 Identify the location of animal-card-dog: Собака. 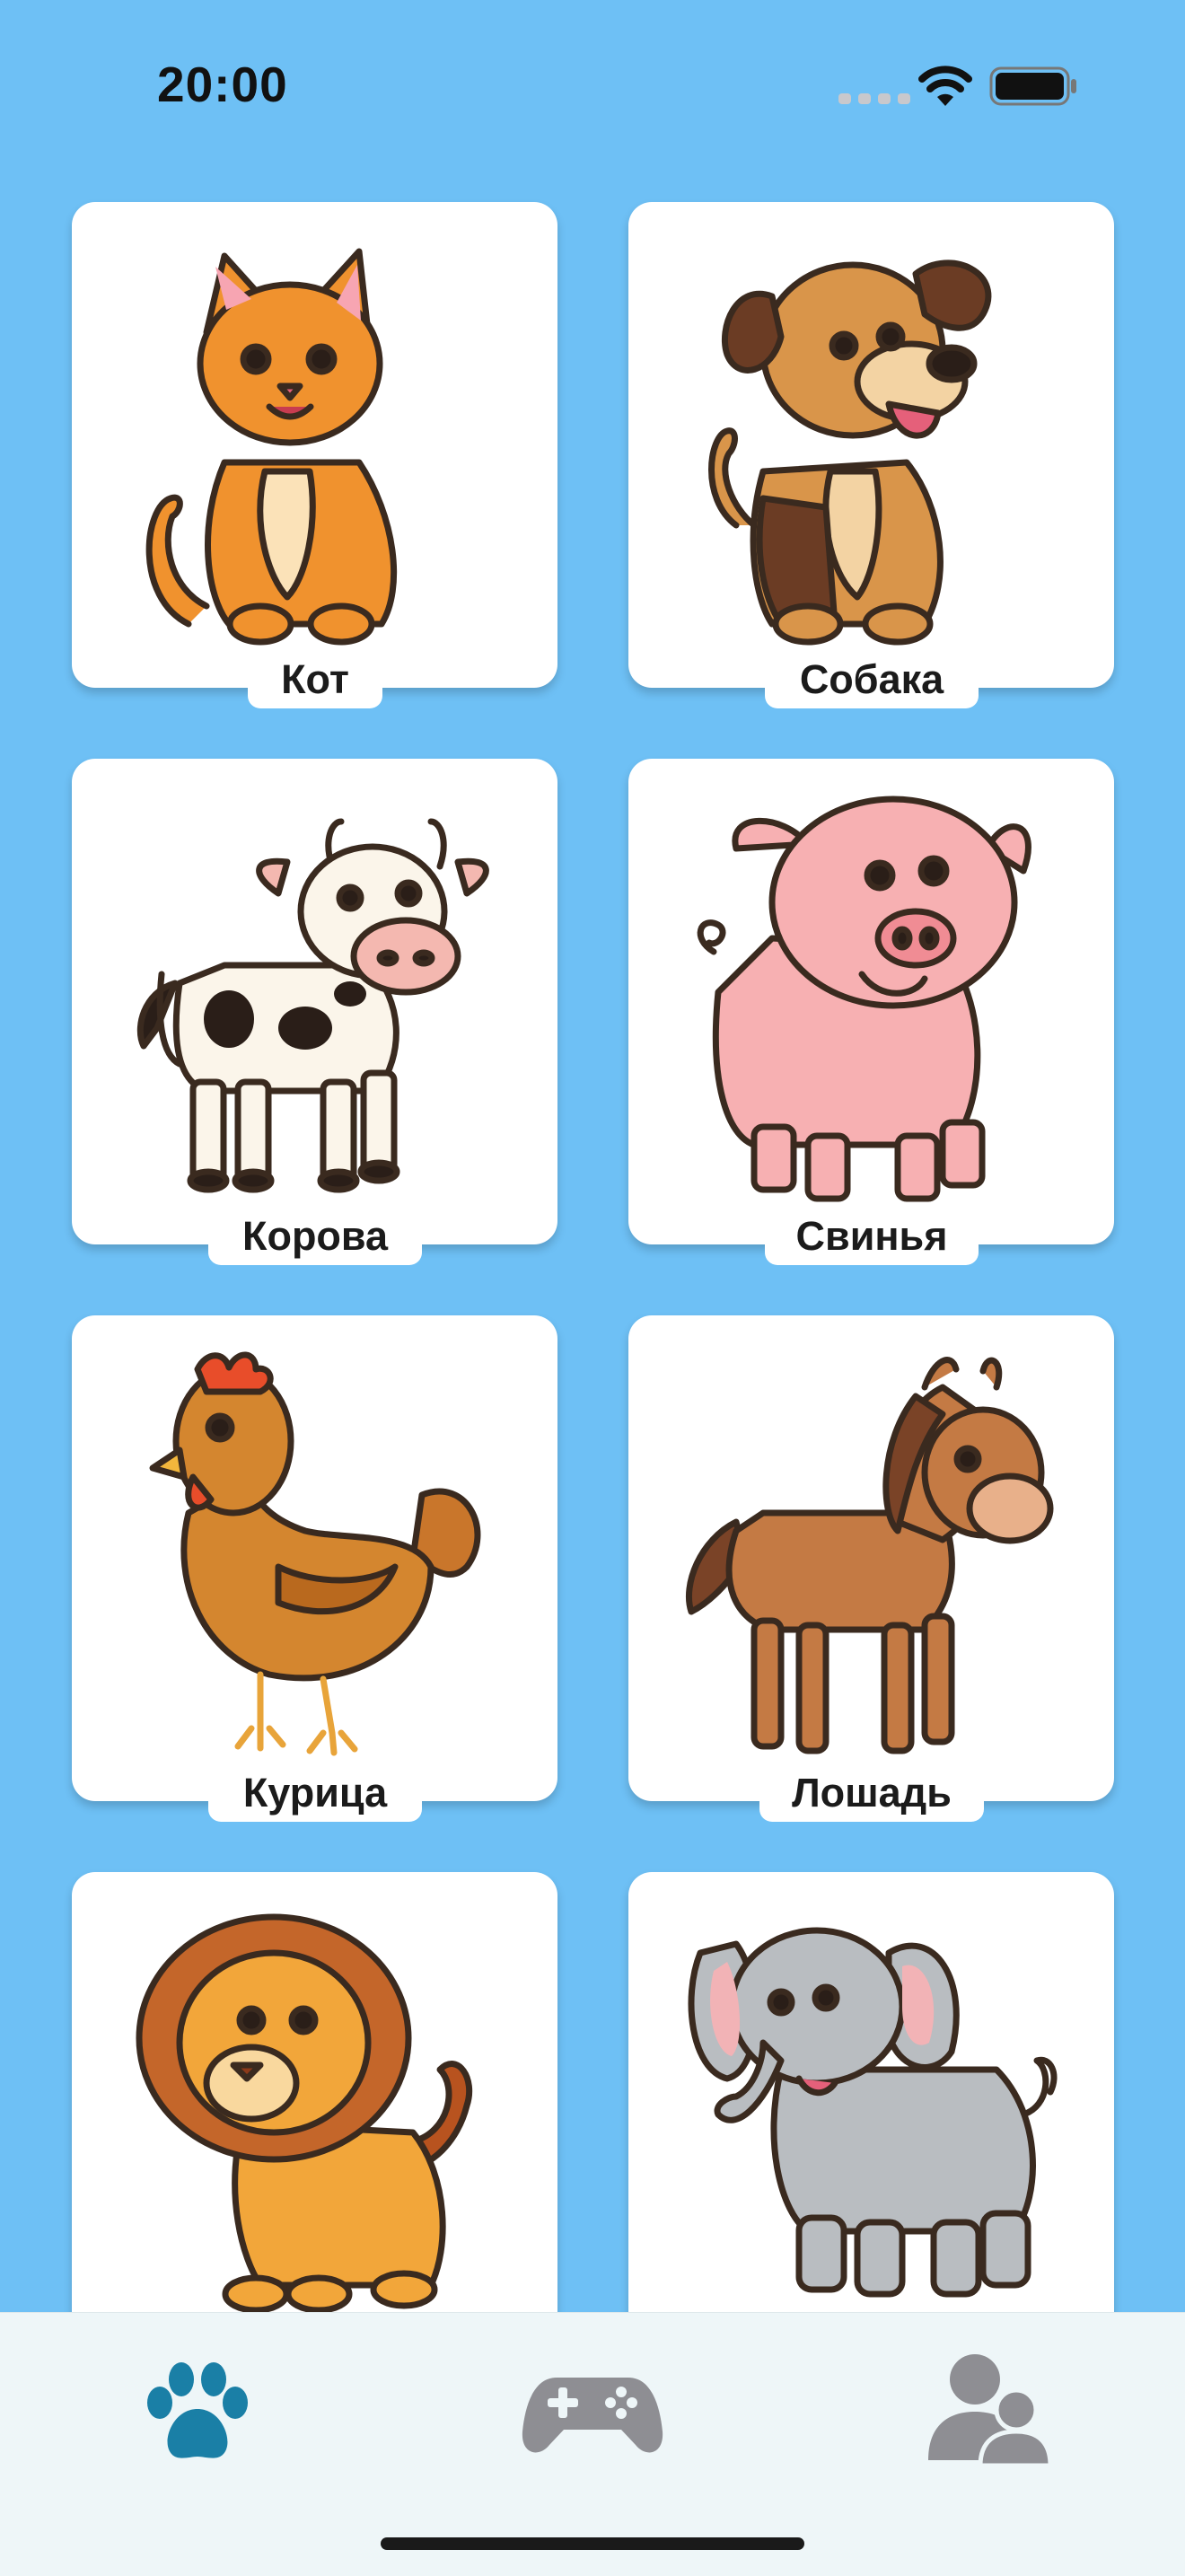
(871, 455).